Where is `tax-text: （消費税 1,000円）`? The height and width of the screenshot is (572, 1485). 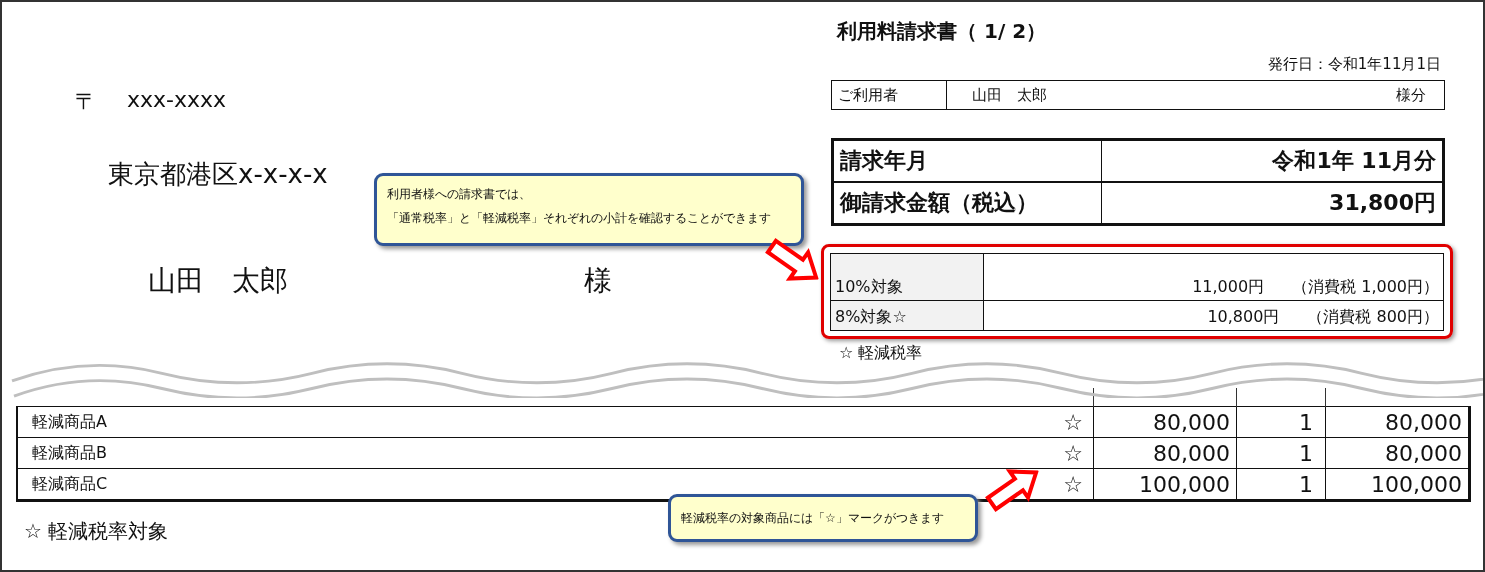 tax-text: （消費税 1,000円） is located at coordinates (1365, 287).